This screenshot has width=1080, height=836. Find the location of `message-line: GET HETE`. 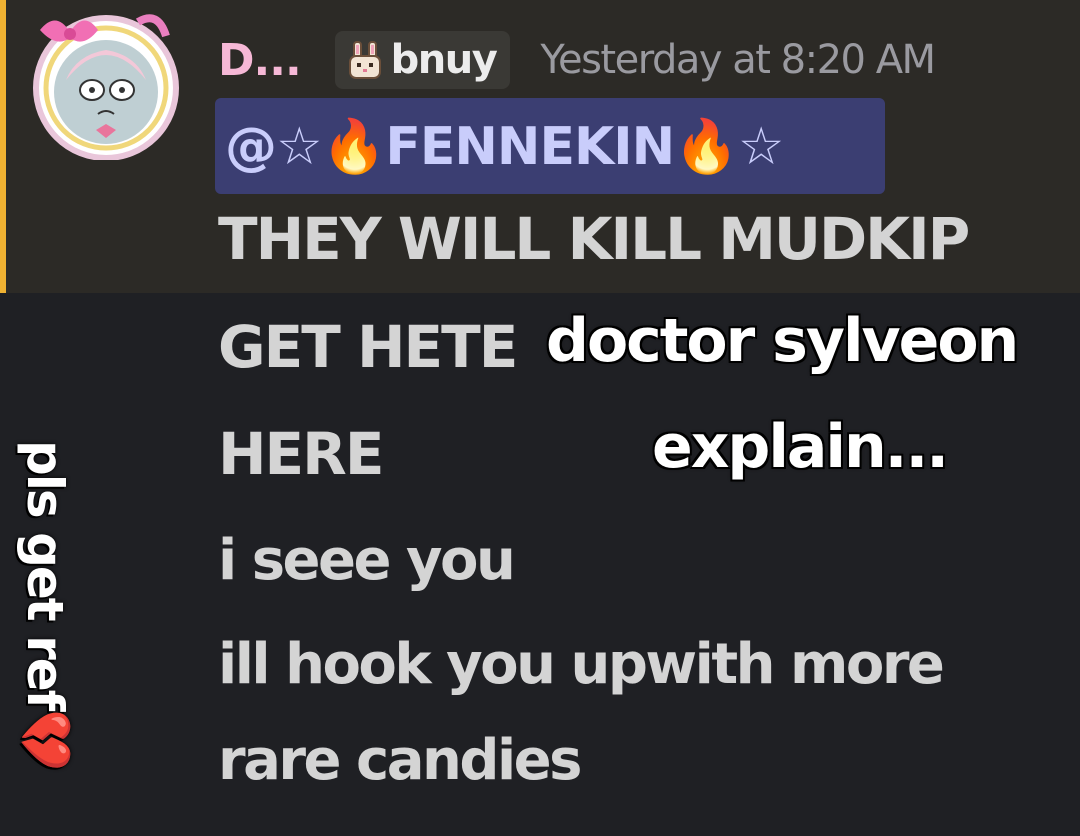

message-line: GET HETE is located at coordinates (368, 347).